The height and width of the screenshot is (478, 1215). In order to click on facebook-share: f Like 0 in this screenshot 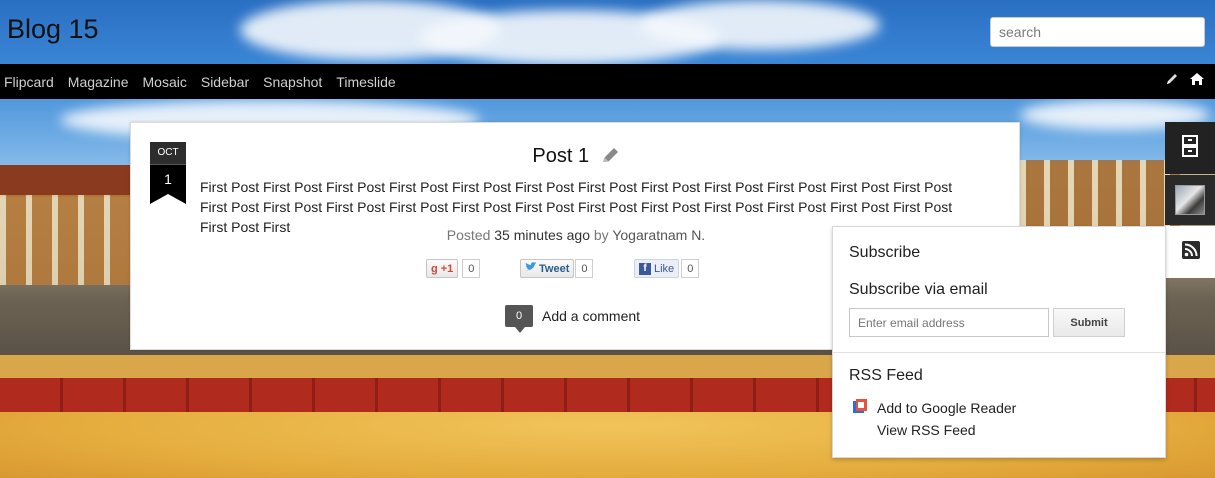, I will do `click(667, 268)`.